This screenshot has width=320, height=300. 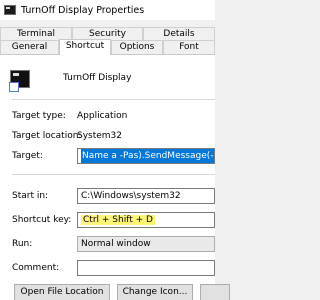 I want to click on tab-details: Details, so click(x=179, y=34).